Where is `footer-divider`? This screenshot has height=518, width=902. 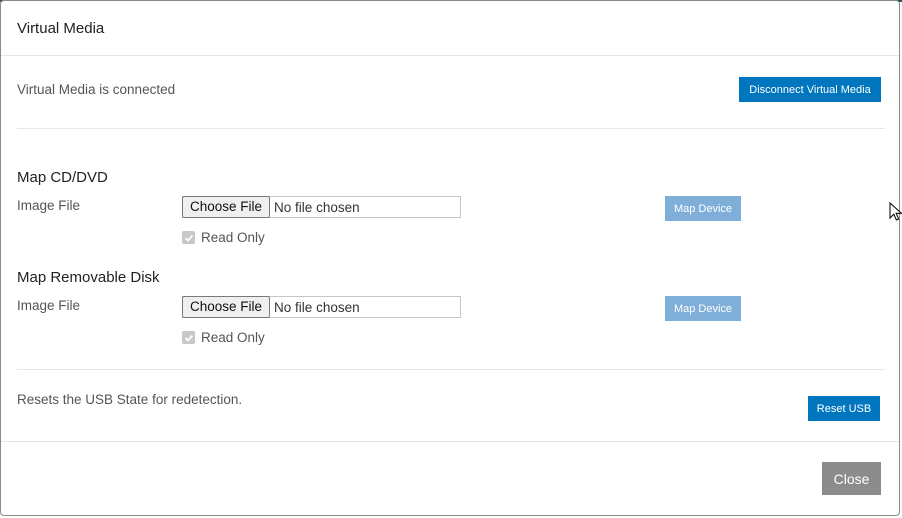
footer-divider is located at coordinates (450, 441).